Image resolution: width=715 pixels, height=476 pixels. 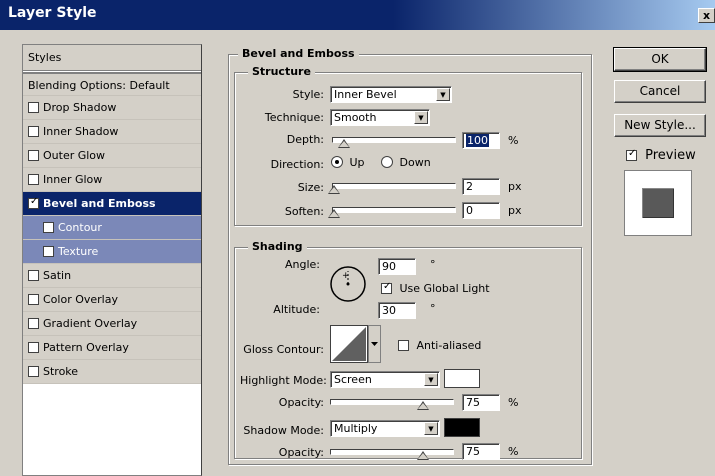 I want to click on shadow-mode-select: Multiply ▼, so click(x=385, y=428).